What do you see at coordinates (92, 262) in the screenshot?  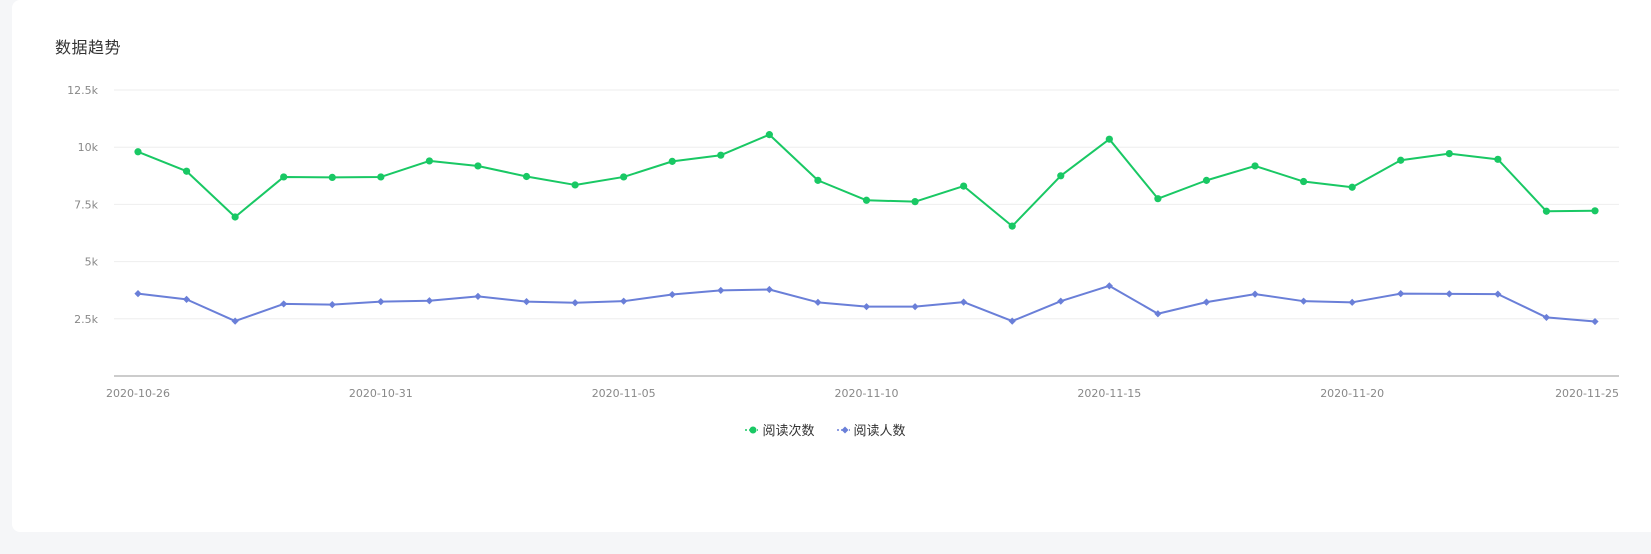 I see `y-tick-label: 5k` at bounding box center [92, 262].